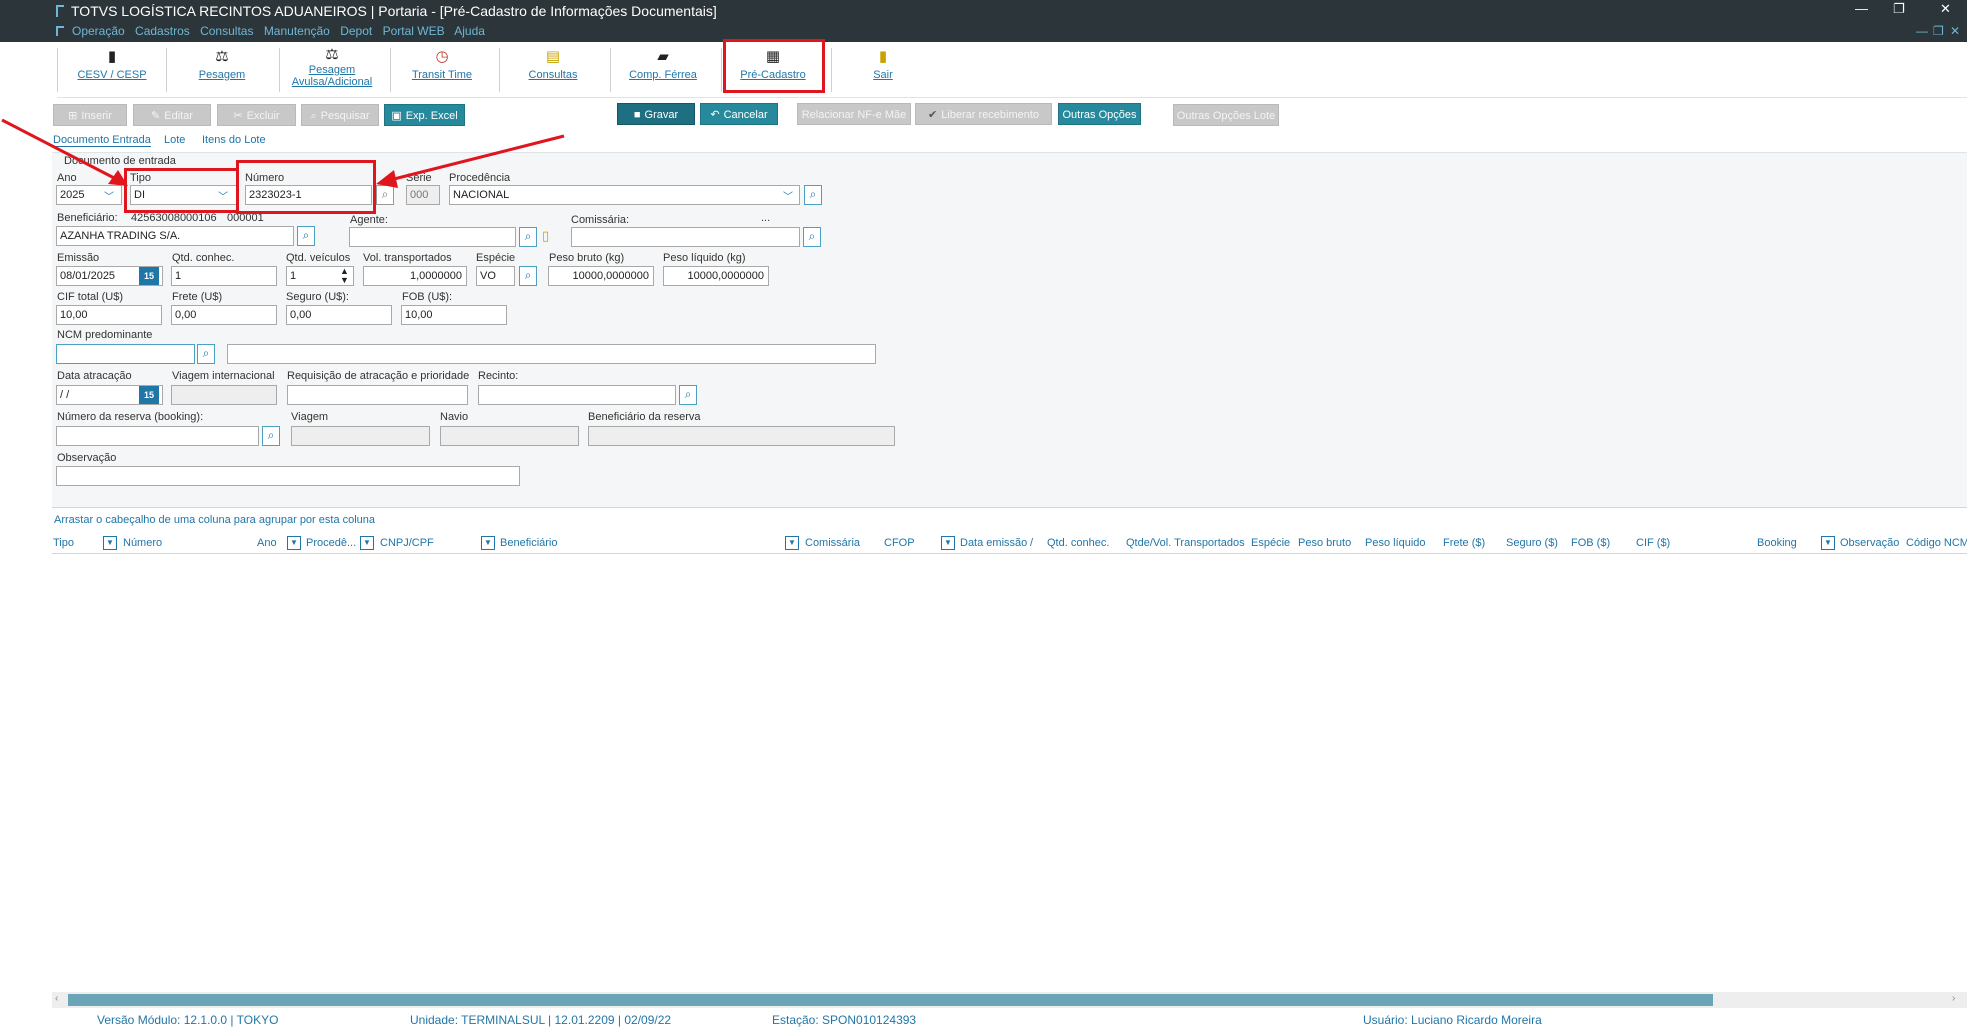 The width and height of the screenshot is (1967, 1028). What do you see at coordinates (98, 31) in the screenshot?
I see `menu-operacao: Operação` at bounding box center [98, 31].